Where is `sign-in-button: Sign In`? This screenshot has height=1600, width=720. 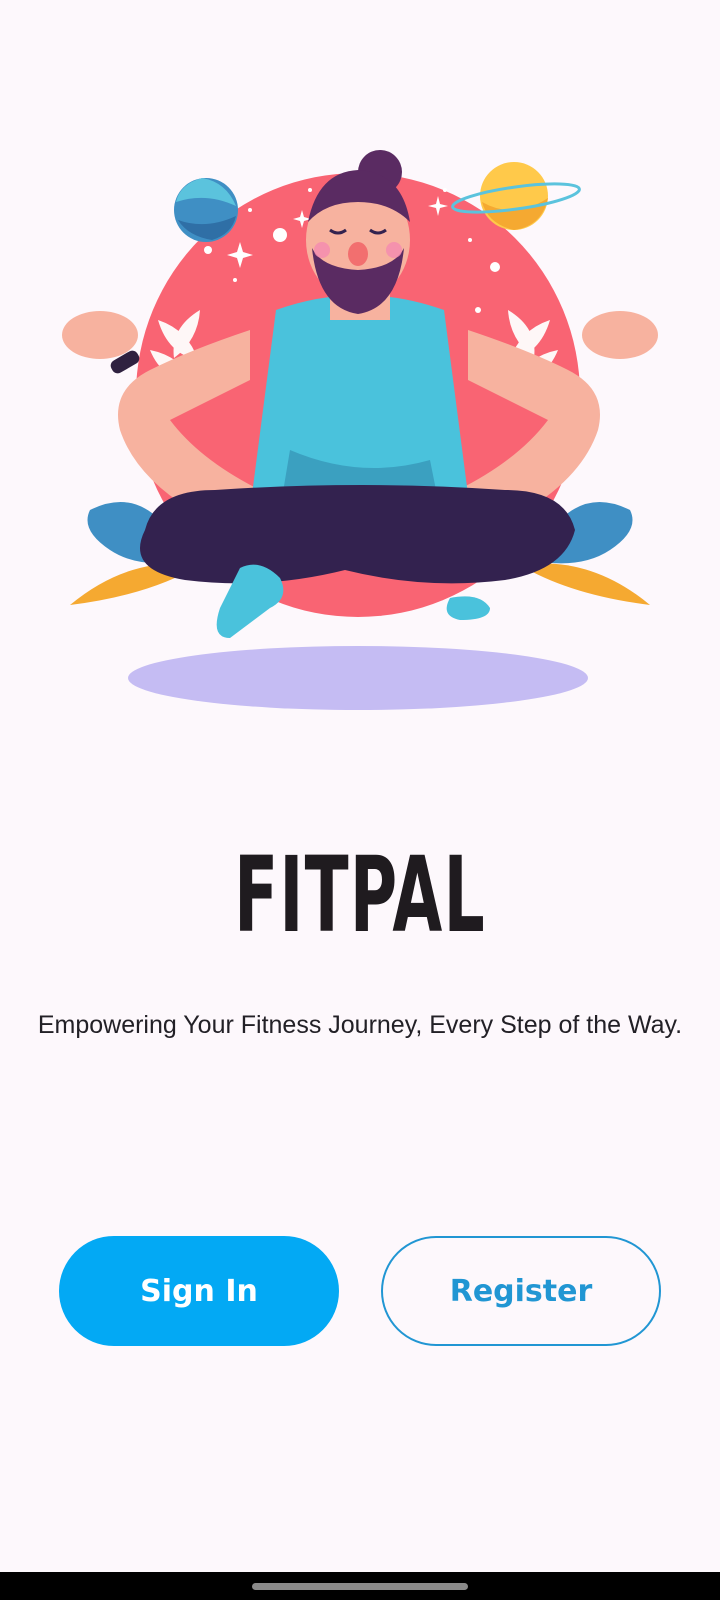 sign-in-button: Sign In is located at coordinates (199, 1291).